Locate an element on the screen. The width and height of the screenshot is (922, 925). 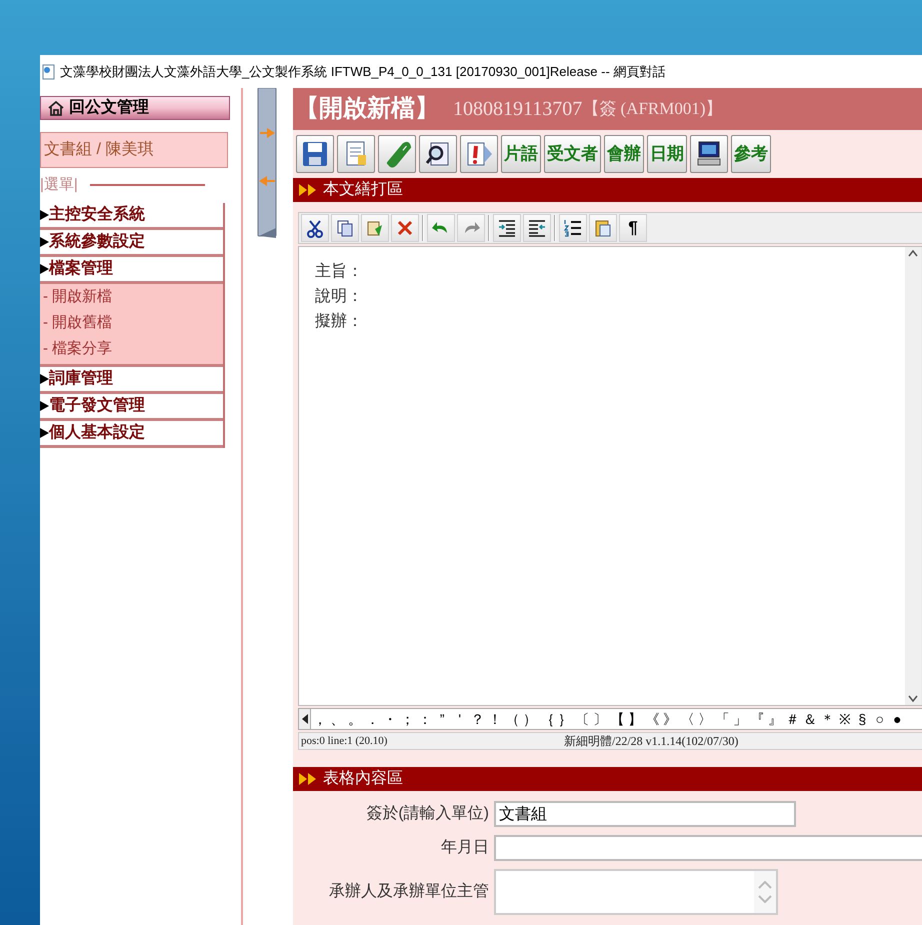
section-title: 本文繕打區 is located at coordinates (363, 190).